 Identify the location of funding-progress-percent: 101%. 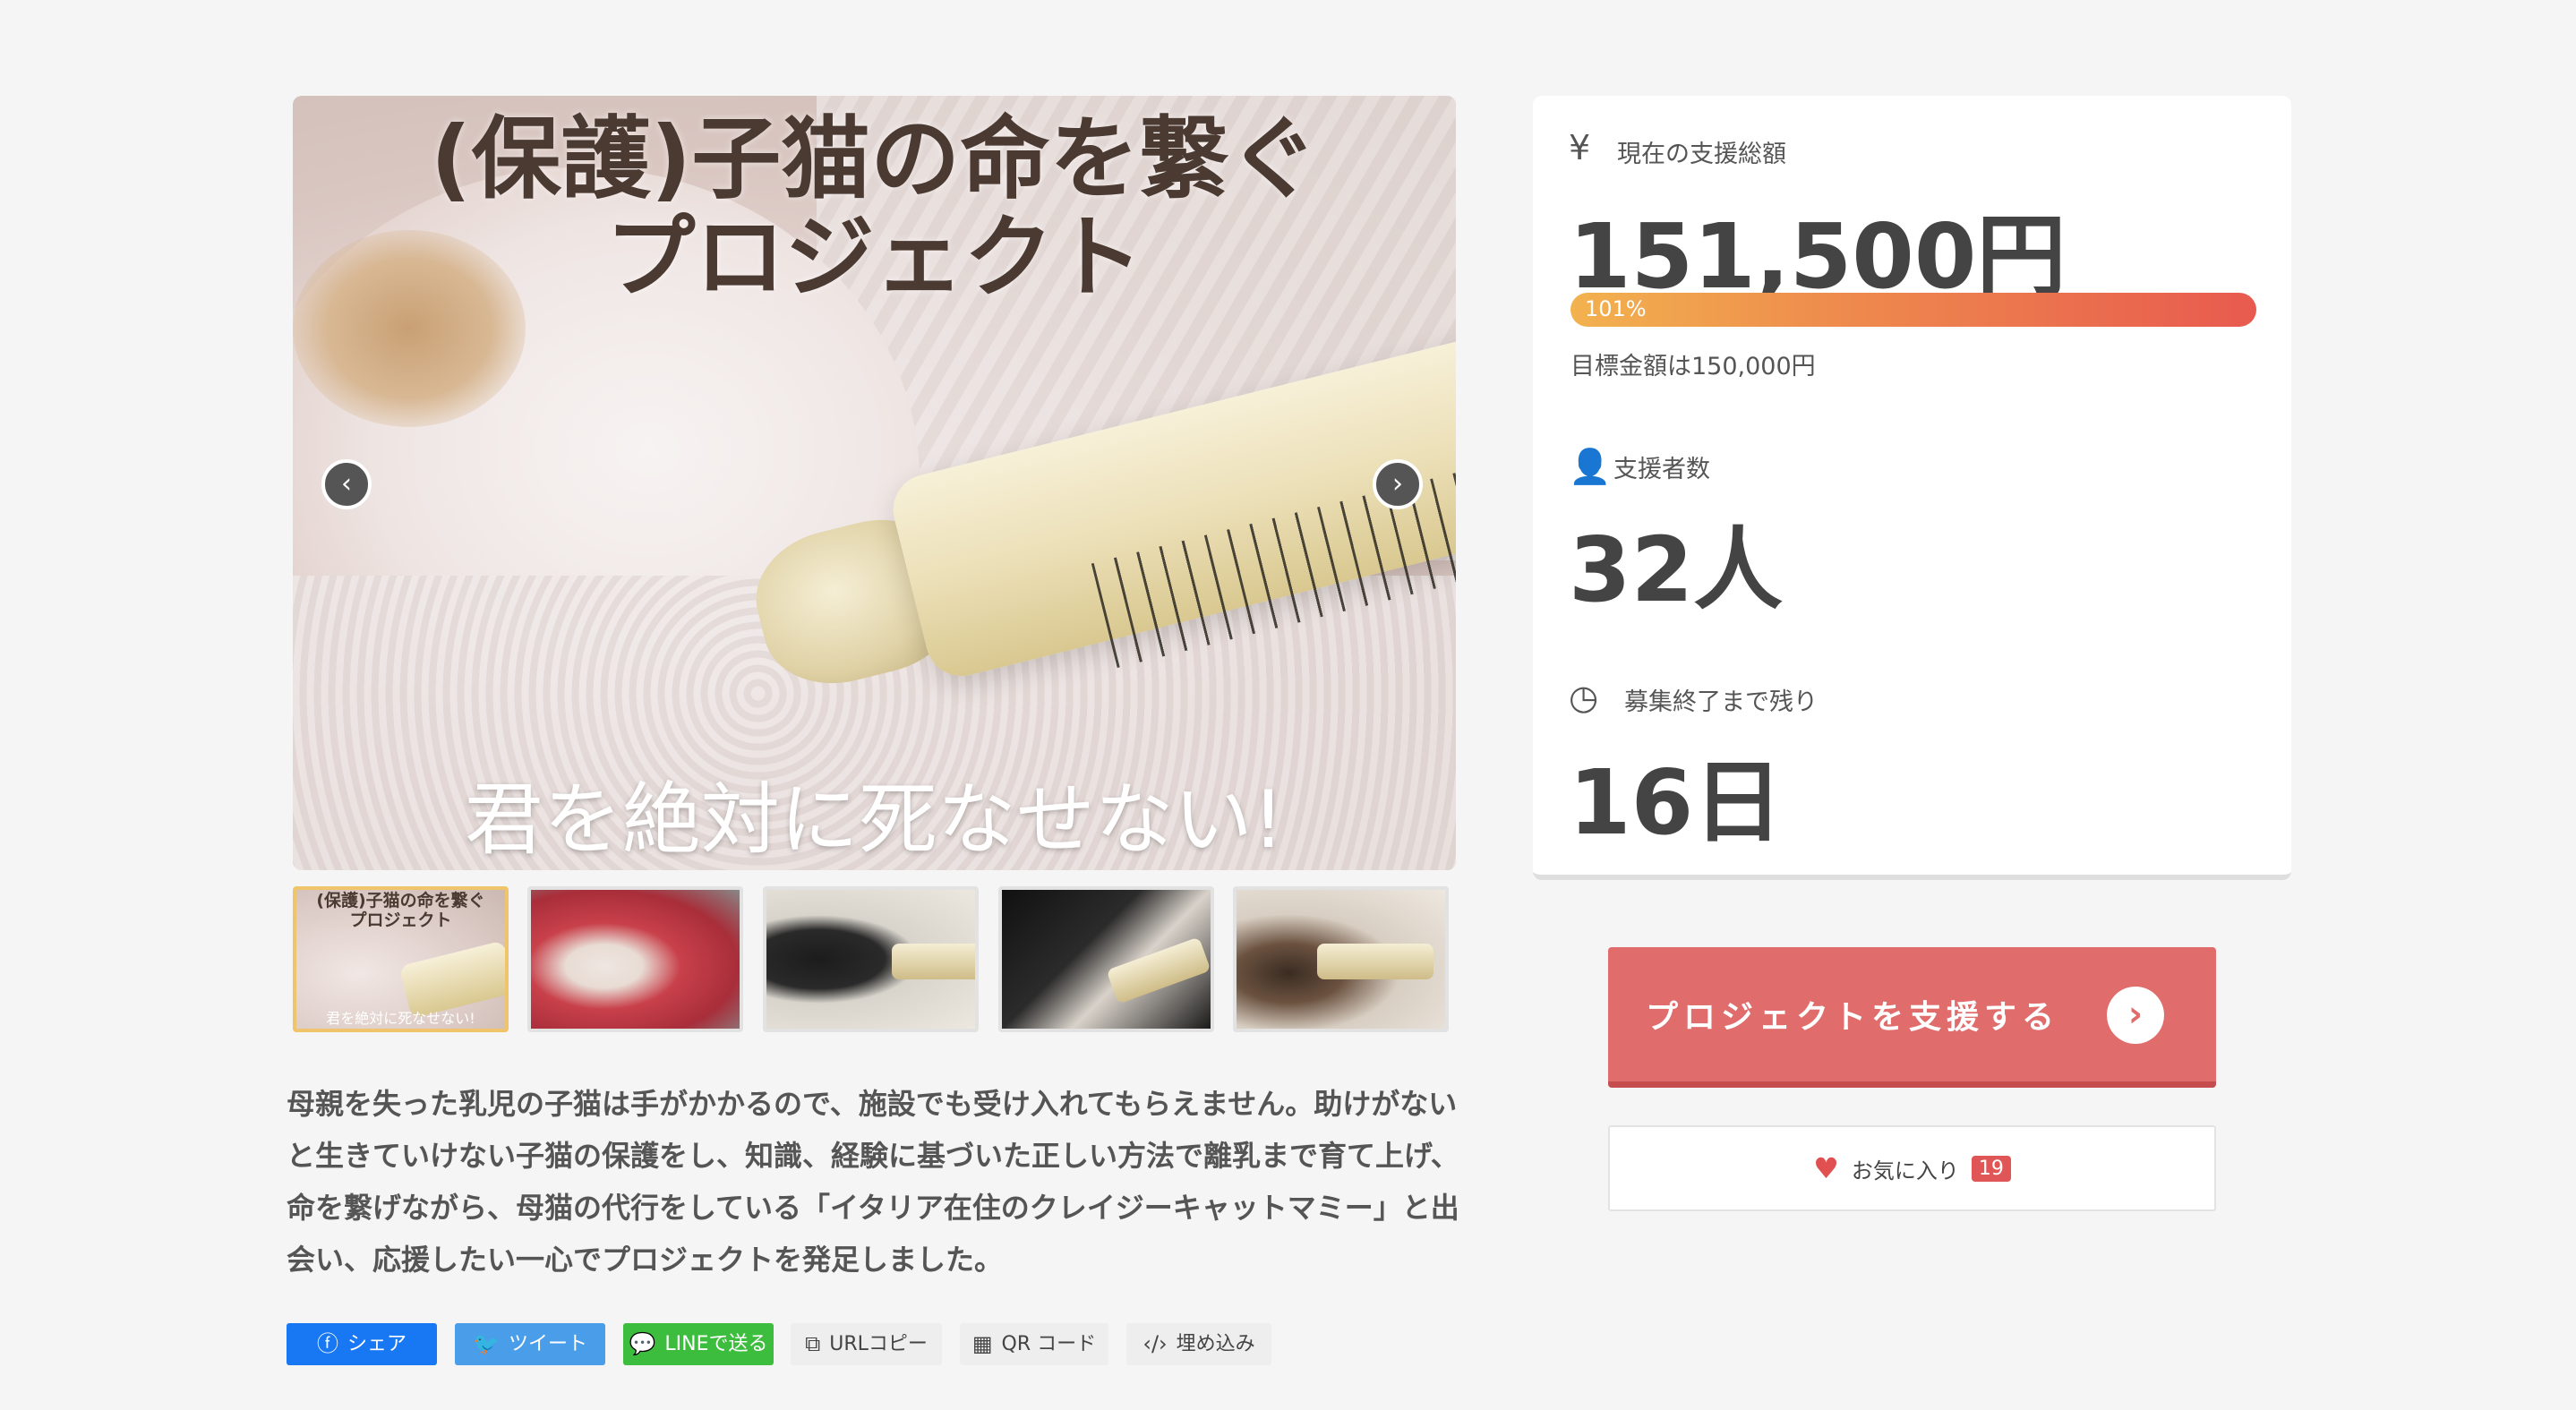
(1616, 308).